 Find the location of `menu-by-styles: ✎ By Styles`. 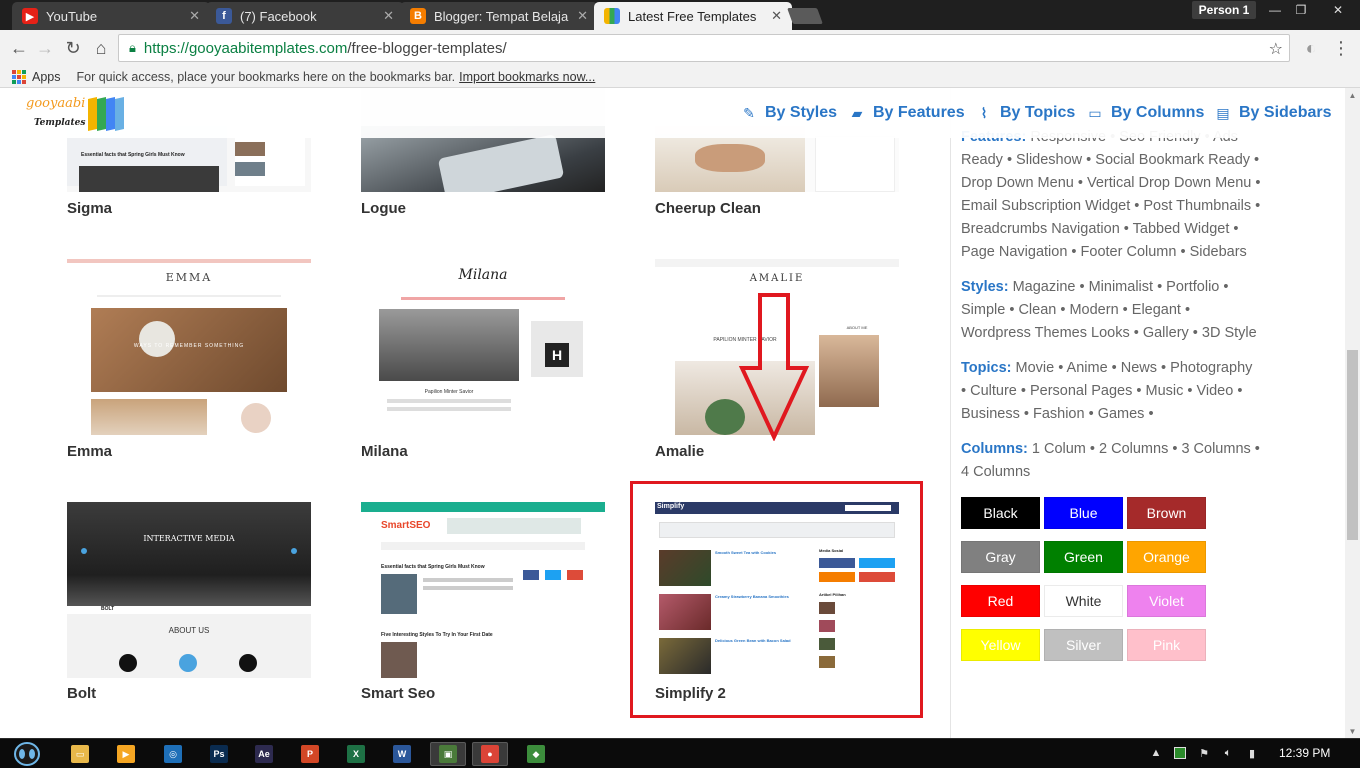

menu-by-styles: ✎ By Styles is located at coordinates (789, 113).